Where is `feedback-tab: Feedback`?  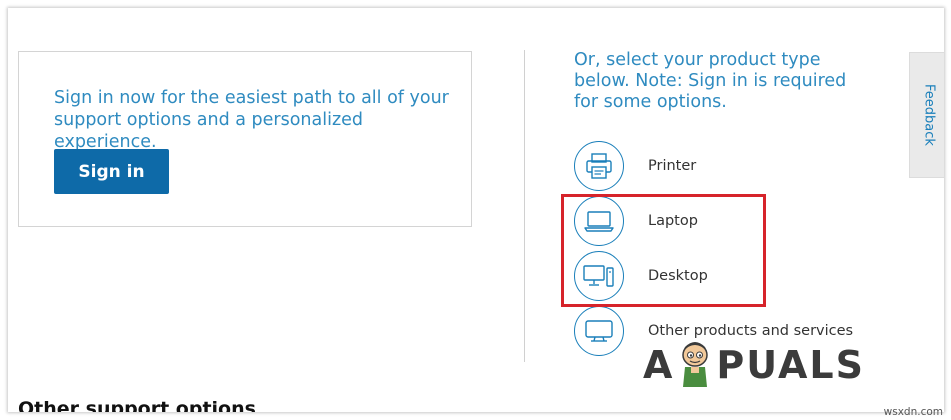
feedback-tab: Feedback is located at coordinates (926, 115).